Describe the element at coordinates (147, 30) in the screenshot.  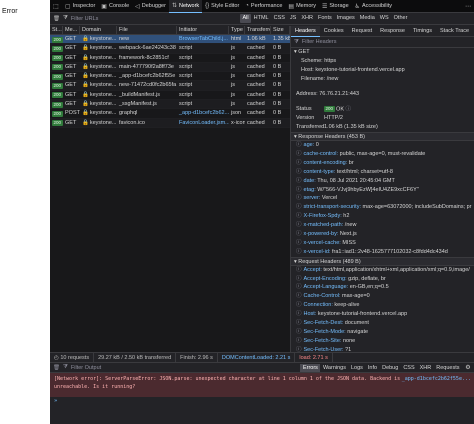
I see `column-header: File` at that location.